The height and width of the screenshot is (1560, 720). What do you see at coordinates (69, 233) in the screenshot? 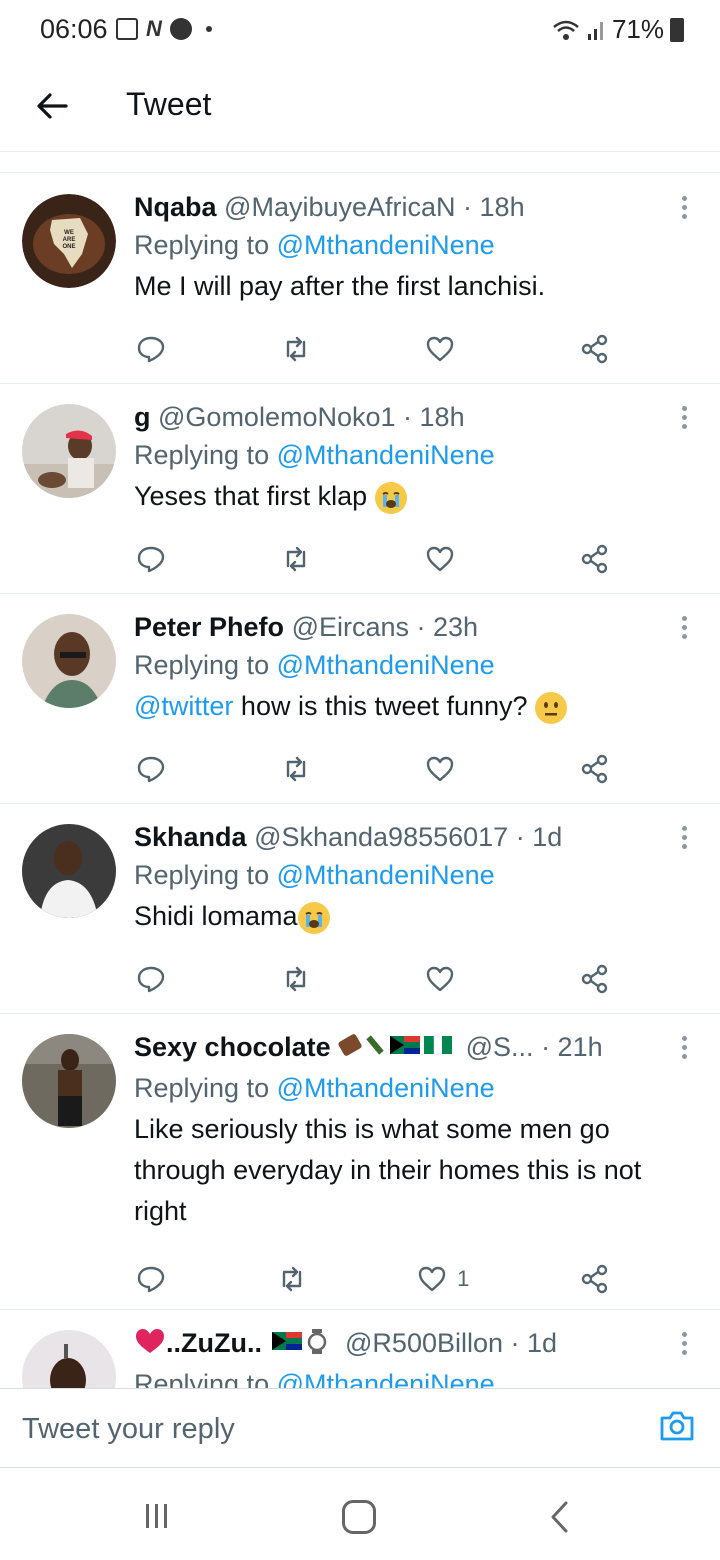
I see `svg-text: WE` at bounding box center [69, 233].